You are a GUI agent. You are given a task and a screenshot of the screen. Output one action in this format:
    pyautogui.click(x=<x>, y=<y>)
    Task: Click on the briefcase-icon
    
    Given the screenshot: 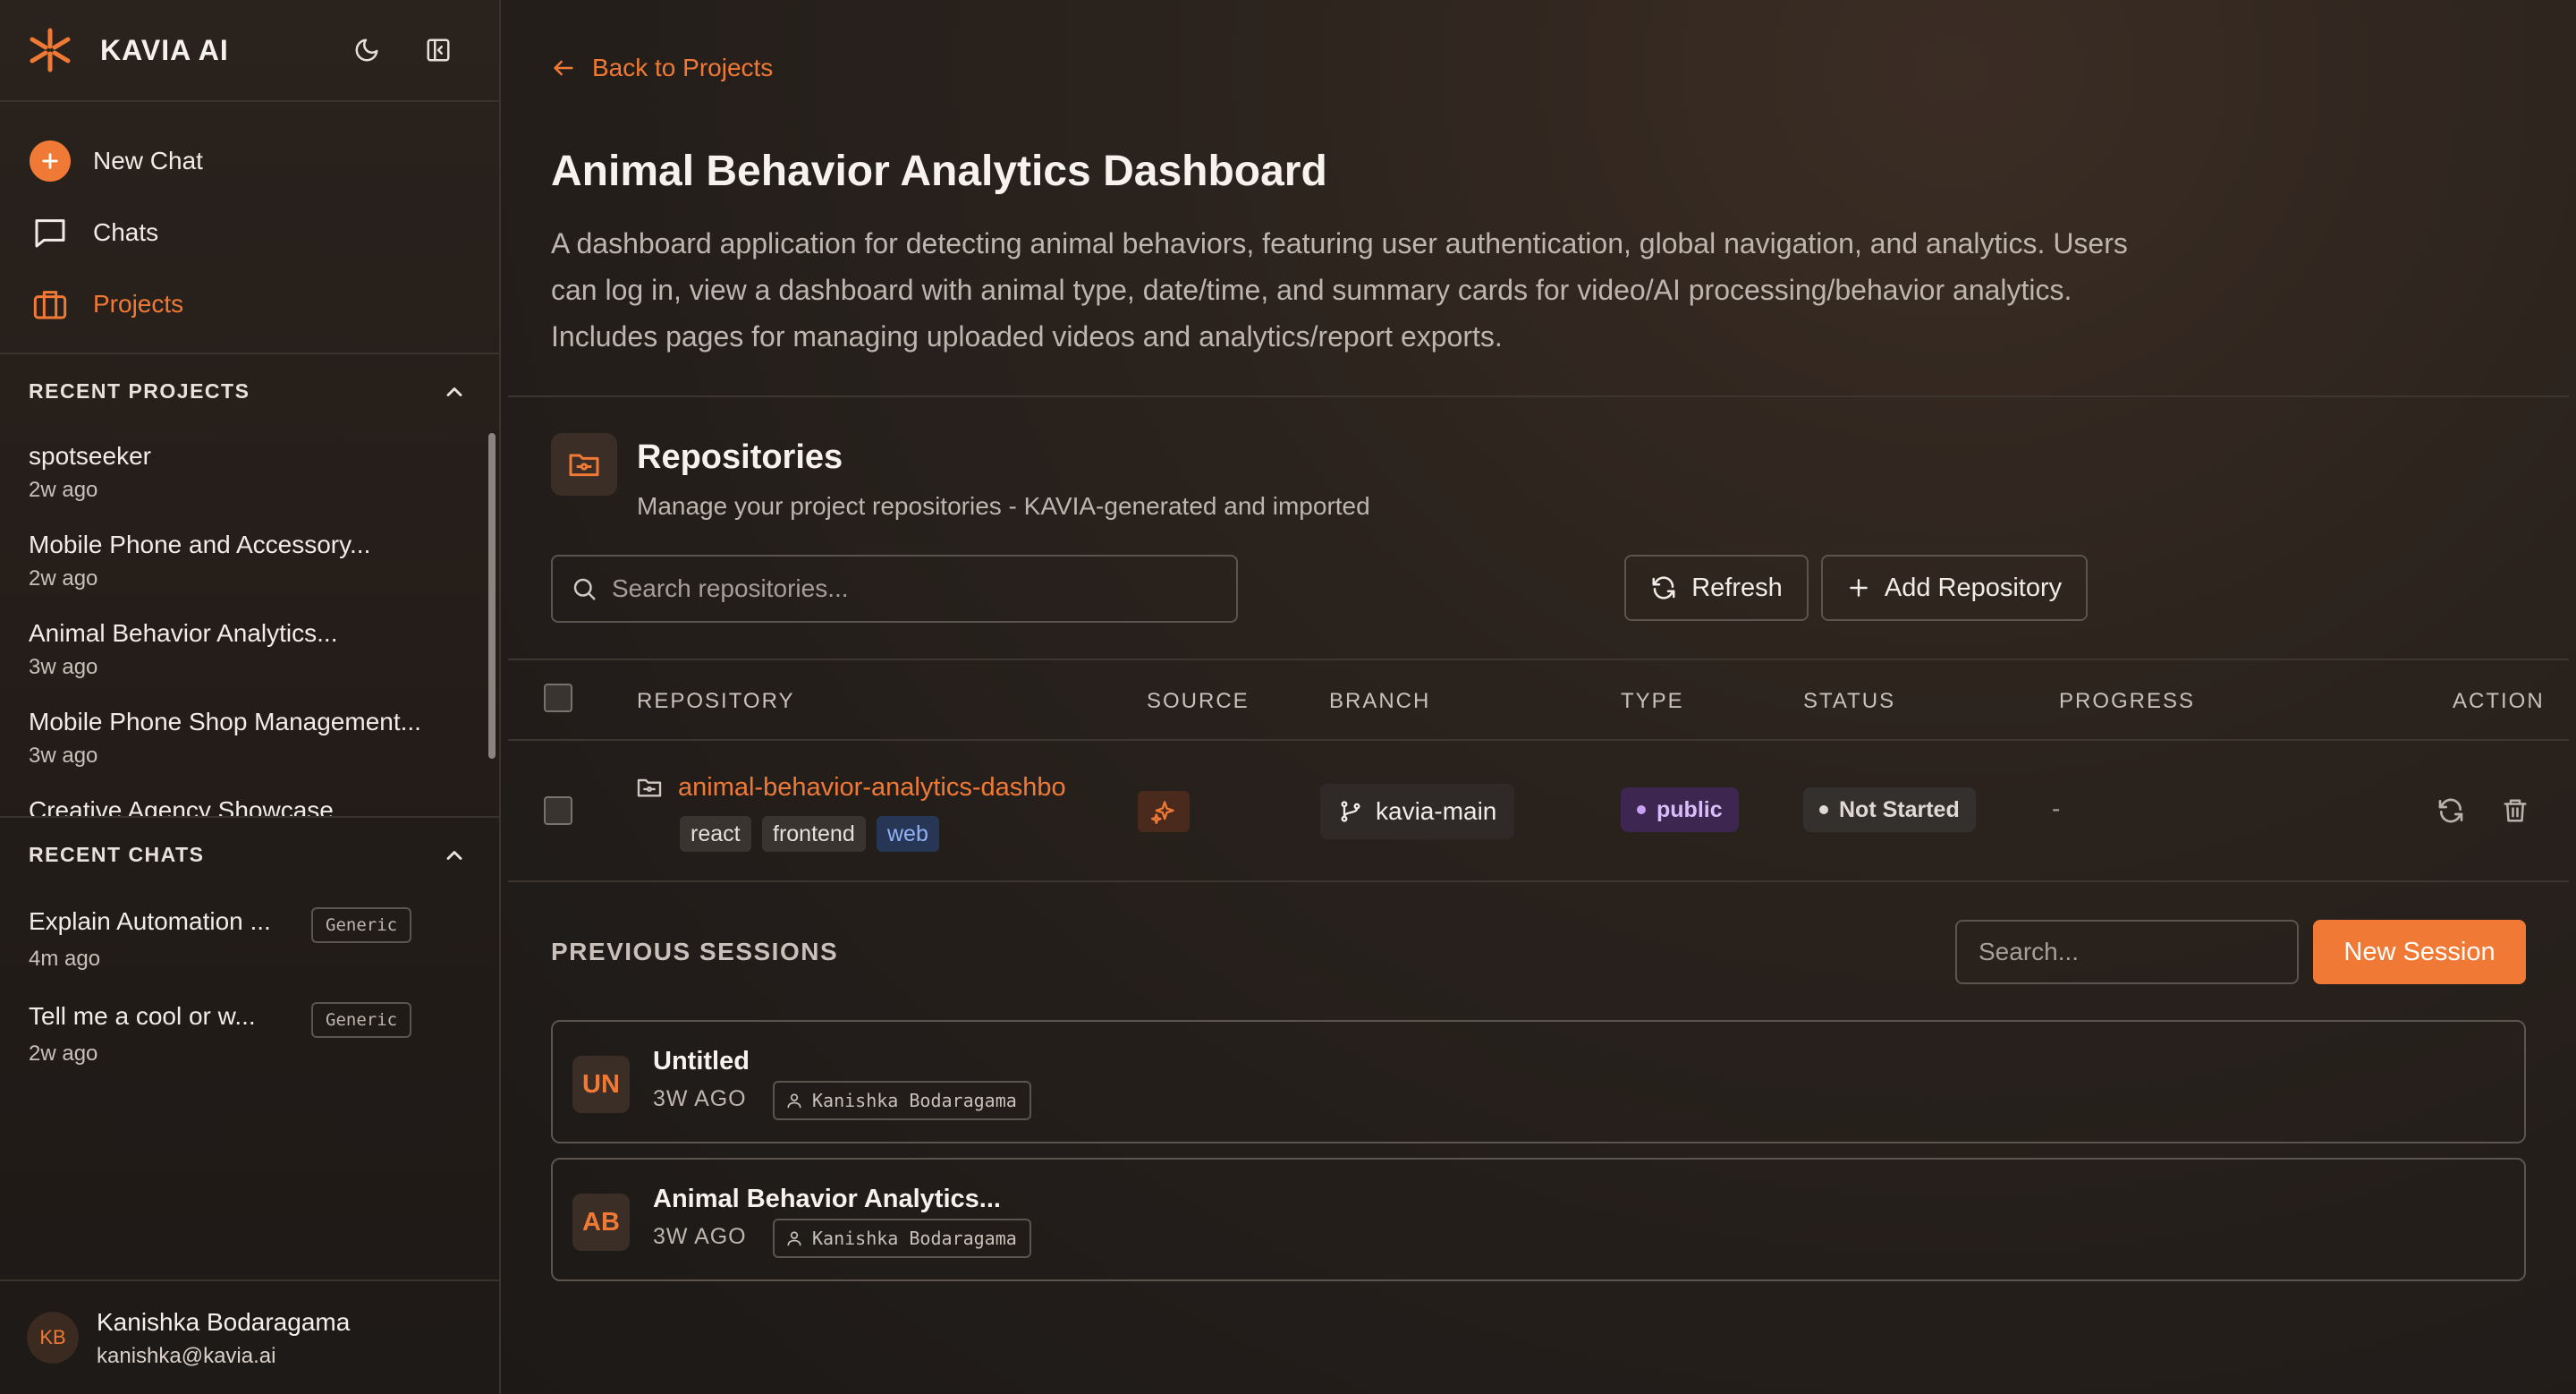 What is the action you would take?
    pyautogui.click(x=50, y=304)
    